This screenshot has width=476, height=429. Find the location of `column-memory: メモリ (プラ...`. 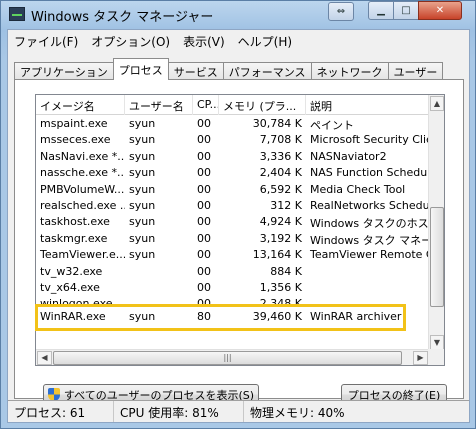

column-memory: メモリ (プラ... is located at coordinates (262, 105).